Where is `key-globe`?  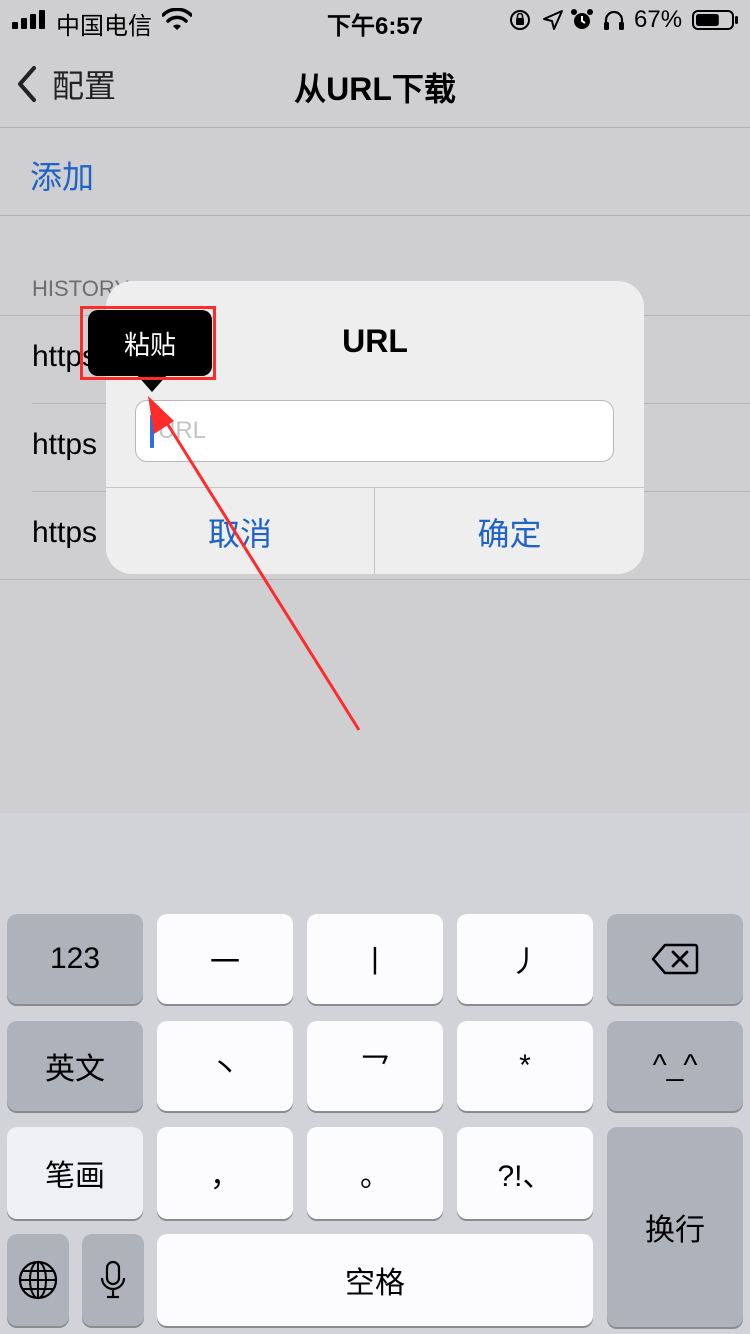
key-globe is located at coordinates (38, 1280).